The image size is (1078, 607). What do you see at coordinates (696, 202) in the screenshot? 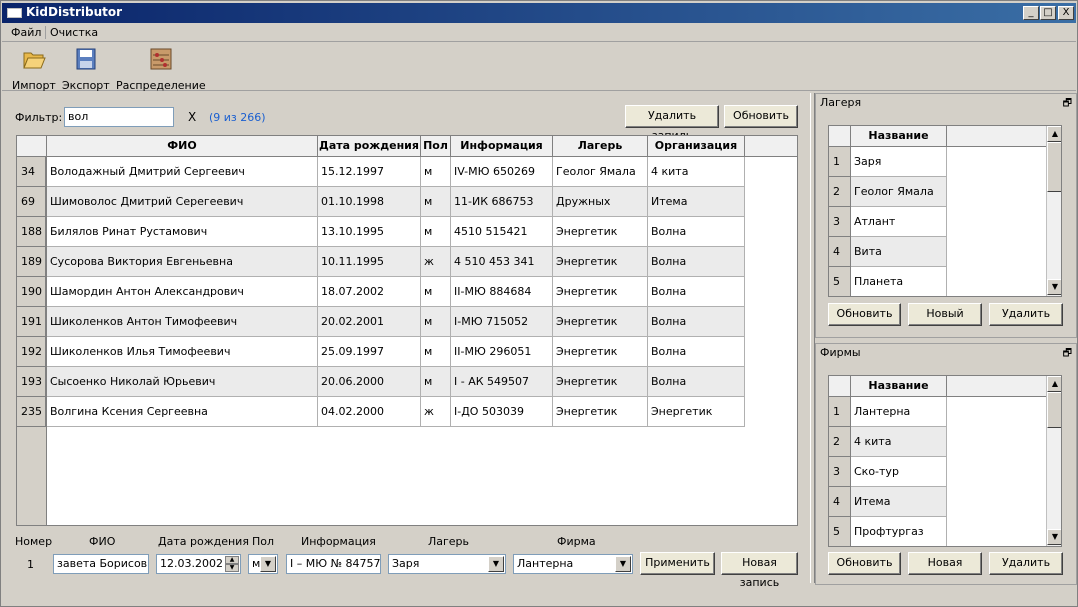
I see `table-cell-org: Итема` at bounding box center [696, 202].